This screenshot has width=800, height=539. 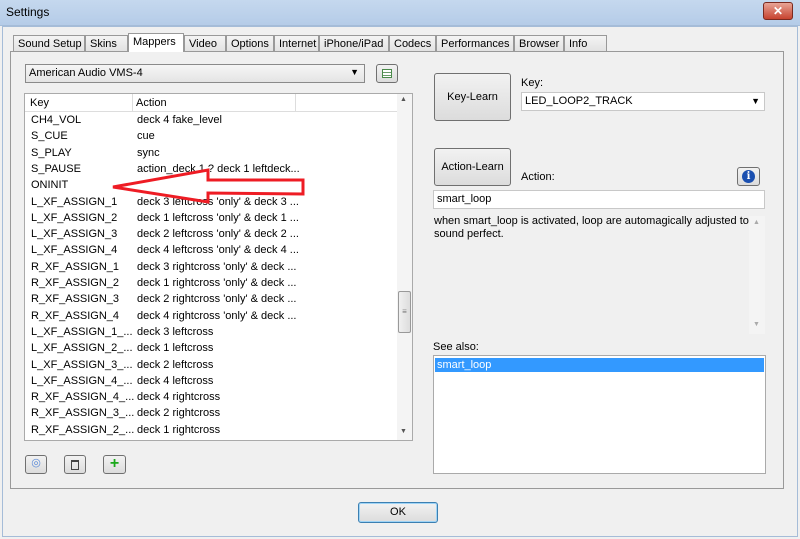 I want to click on info-icon: i, so click(x=748, y=176).